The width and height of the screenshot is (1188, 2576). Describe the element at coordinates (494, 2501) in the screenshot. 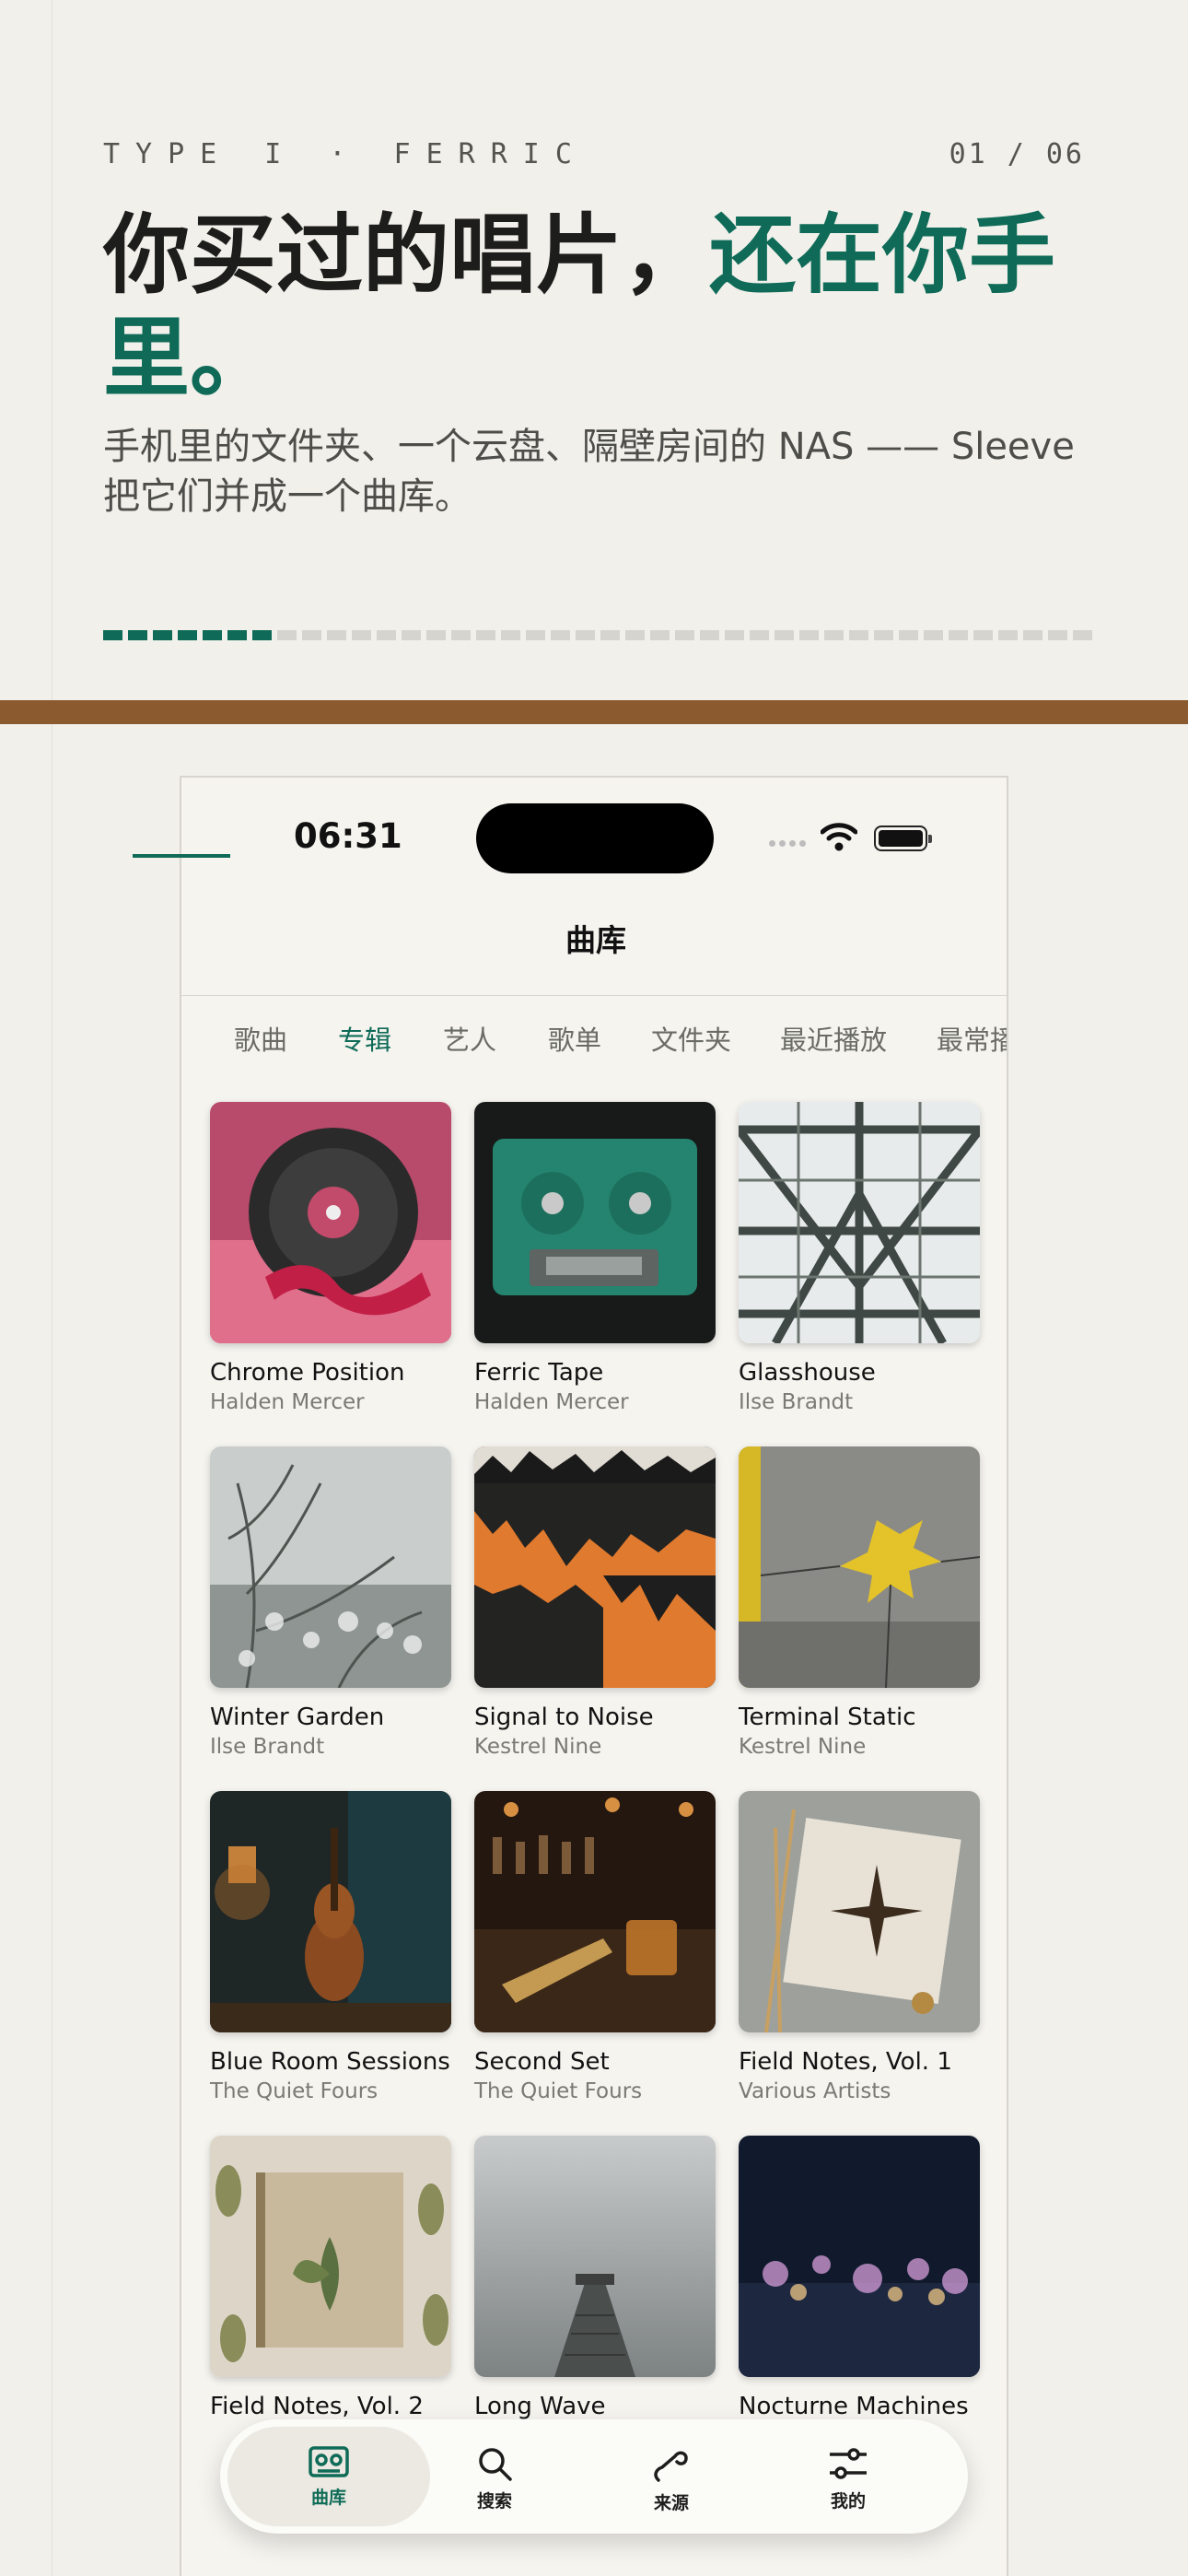

I see `tabbar-label: 搜索` at that location.